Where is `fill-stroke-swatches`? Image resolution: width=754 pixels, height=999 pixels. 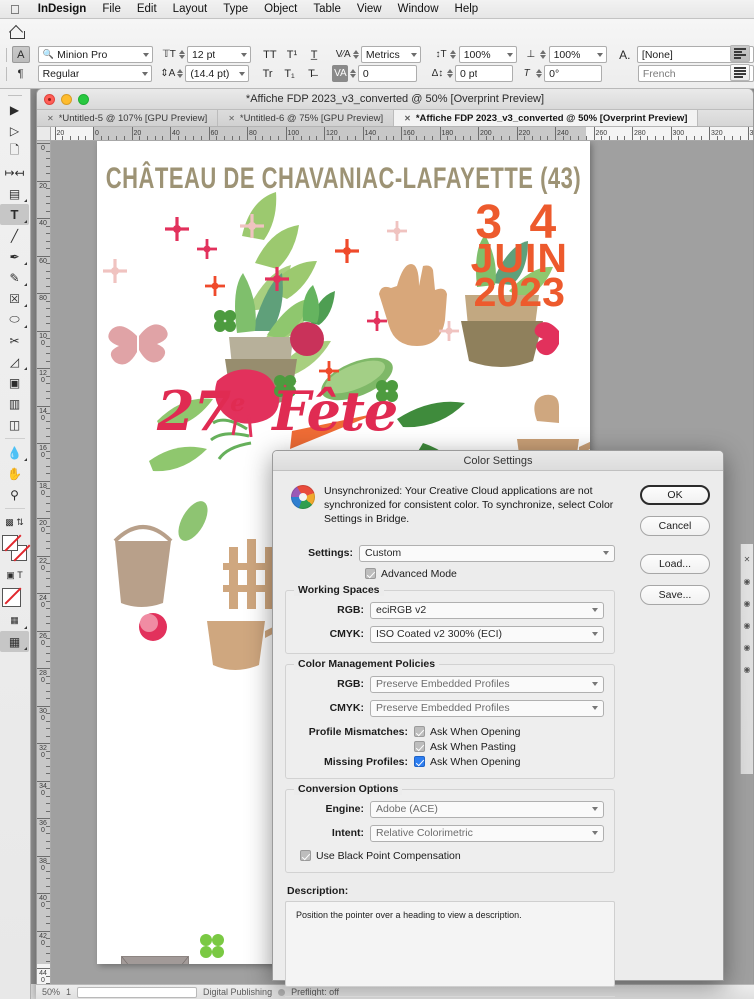 fill-stroke-swatches is located at coordinates (14, 550).